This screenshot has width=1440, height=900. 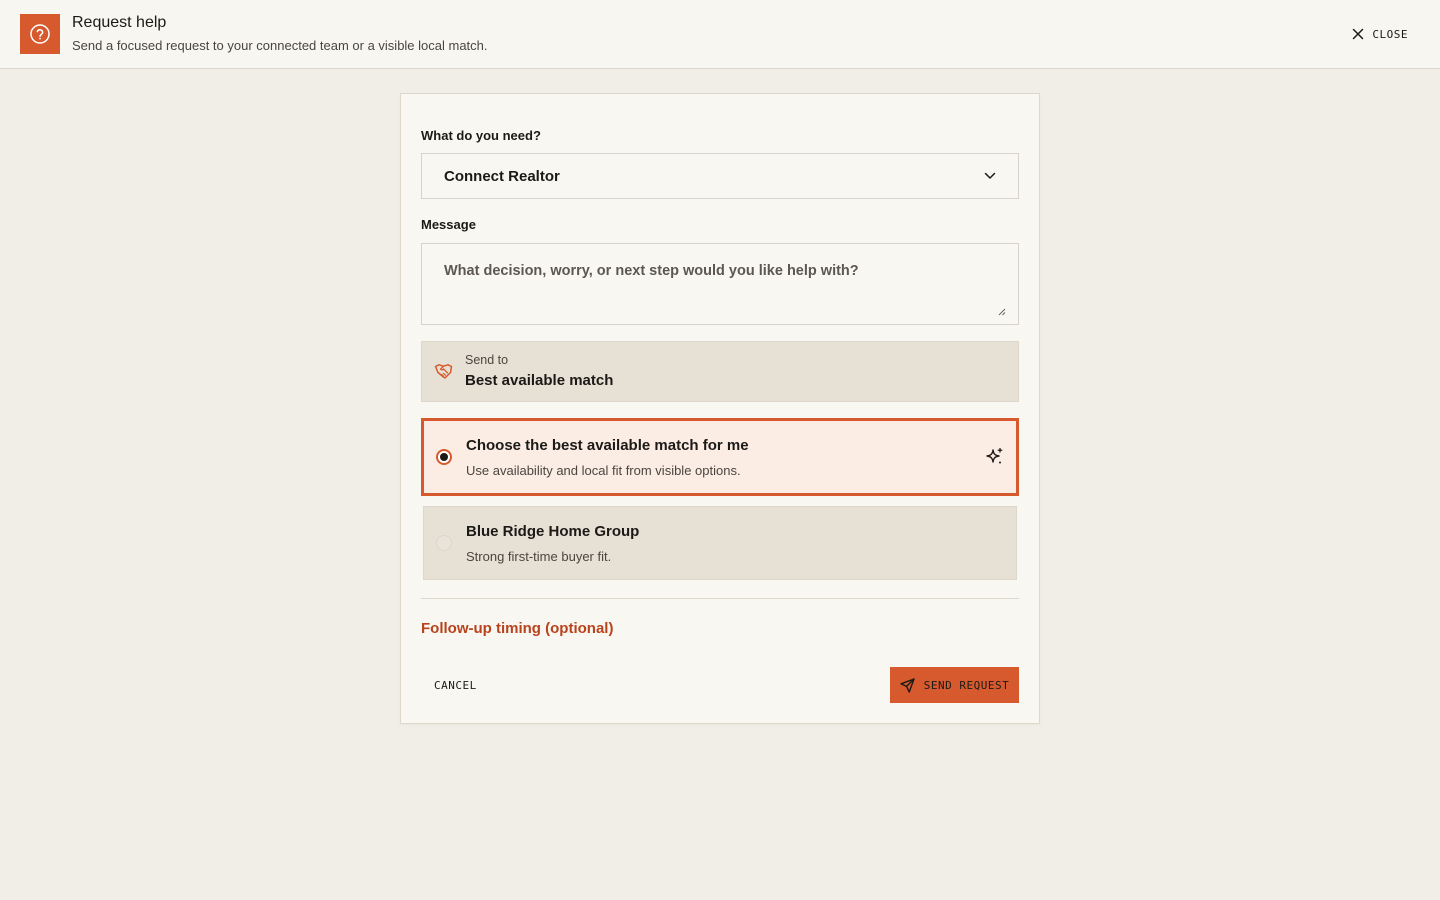 What do you see at coordinates (1358, 34) in the screenshot?
I see `close-icon` at bounding box center [1358, 34].